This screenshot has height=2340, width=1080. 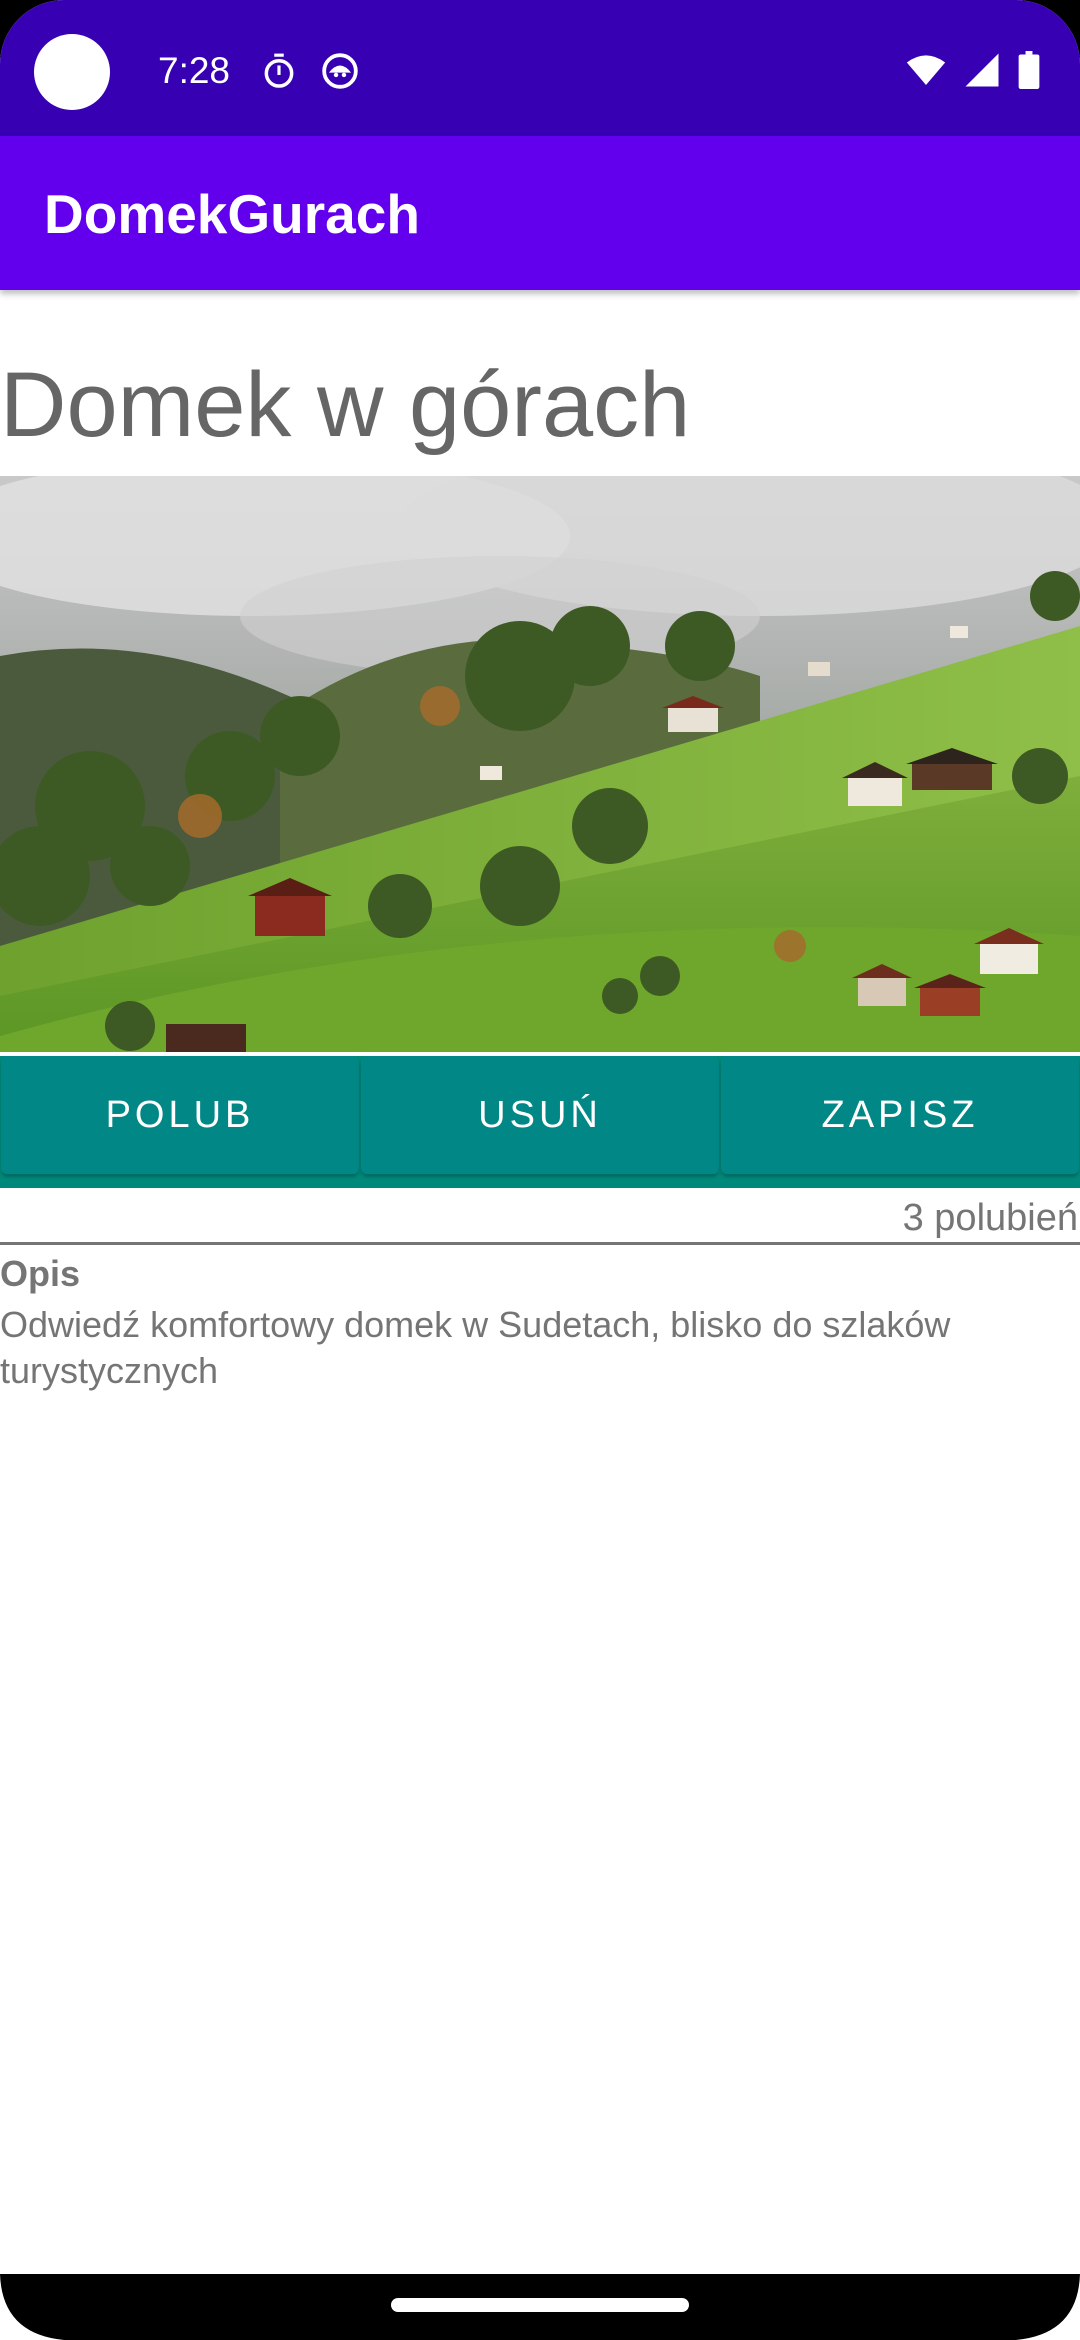 I want to click on page-heading: Domek w górach, so click(x=345, y=405).